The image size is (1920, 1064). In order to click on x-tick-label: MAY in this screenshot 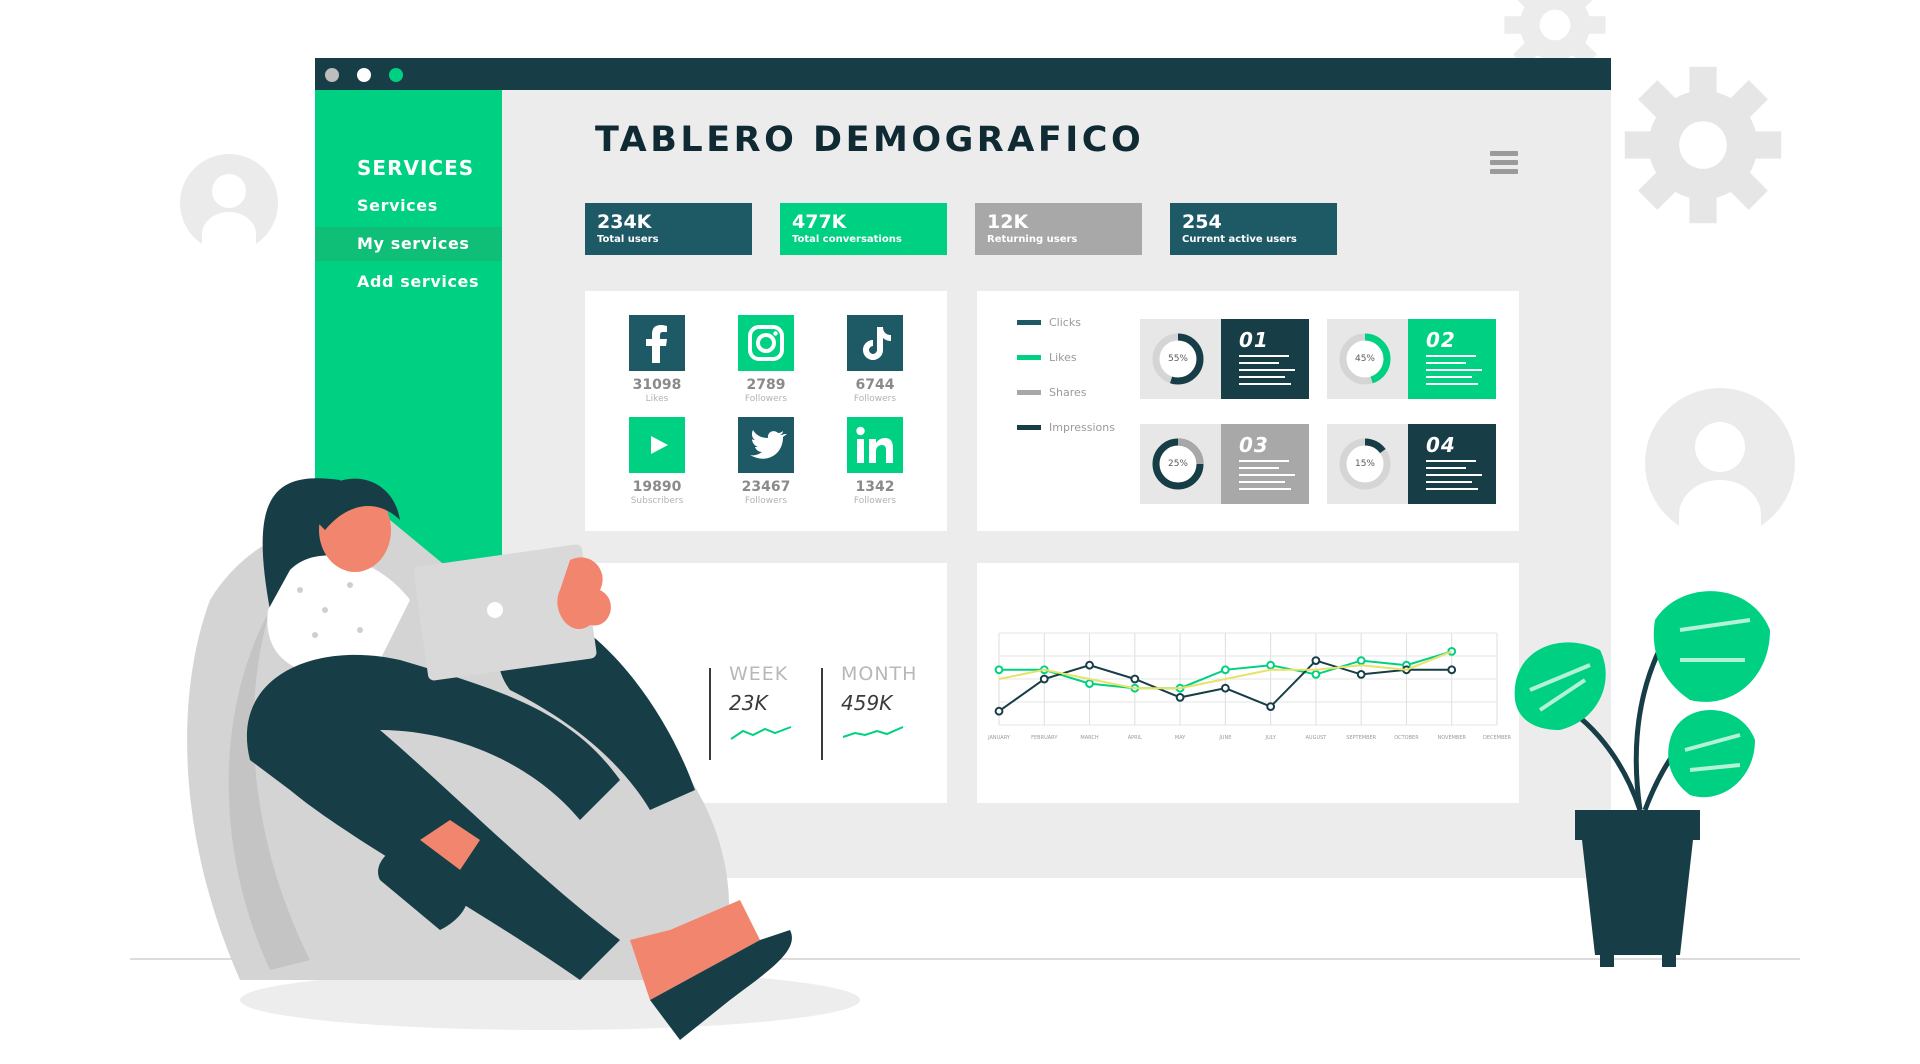, I will do `click(1180, 738)`.